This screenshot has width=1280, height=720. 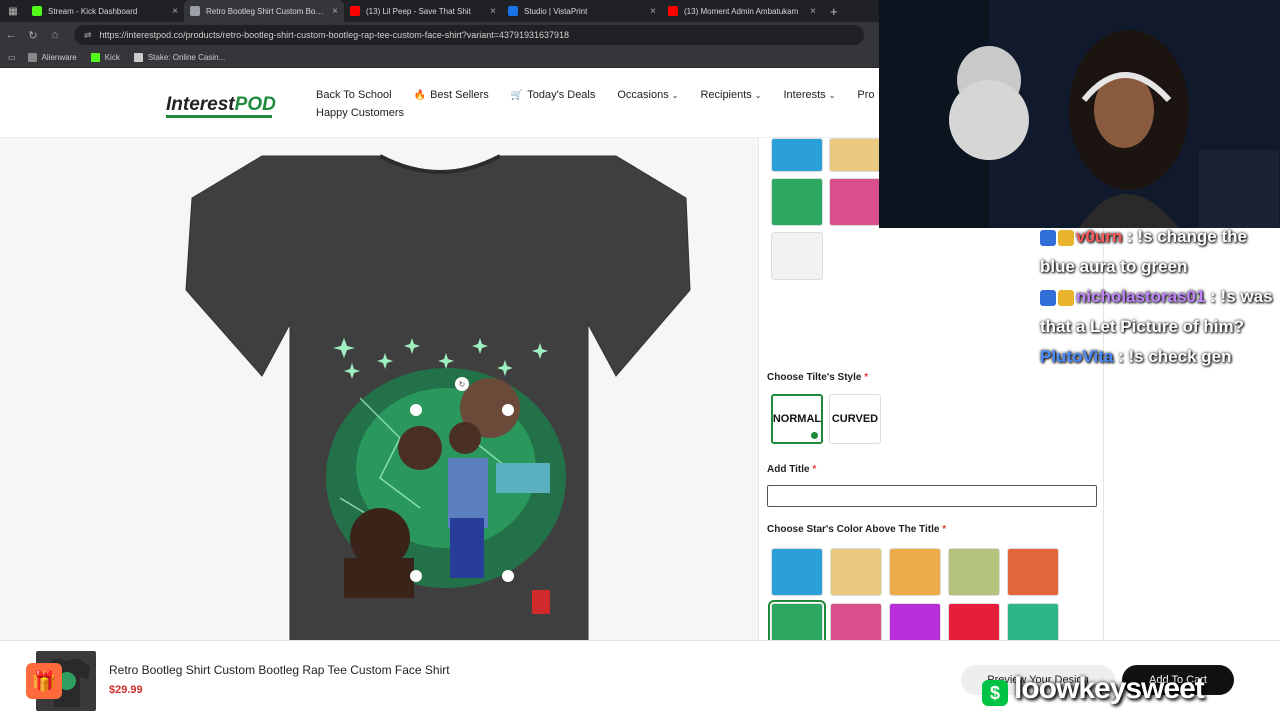 What do you see at coordinates (1079, 114) in the screenshot?
I see `webcam-overlay` at bounding box center [1079, 114].